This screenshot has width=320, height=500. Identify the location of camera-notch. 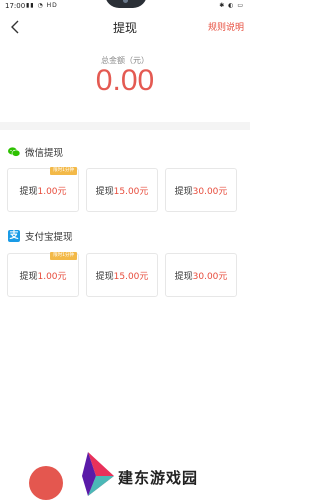
(126, 4).